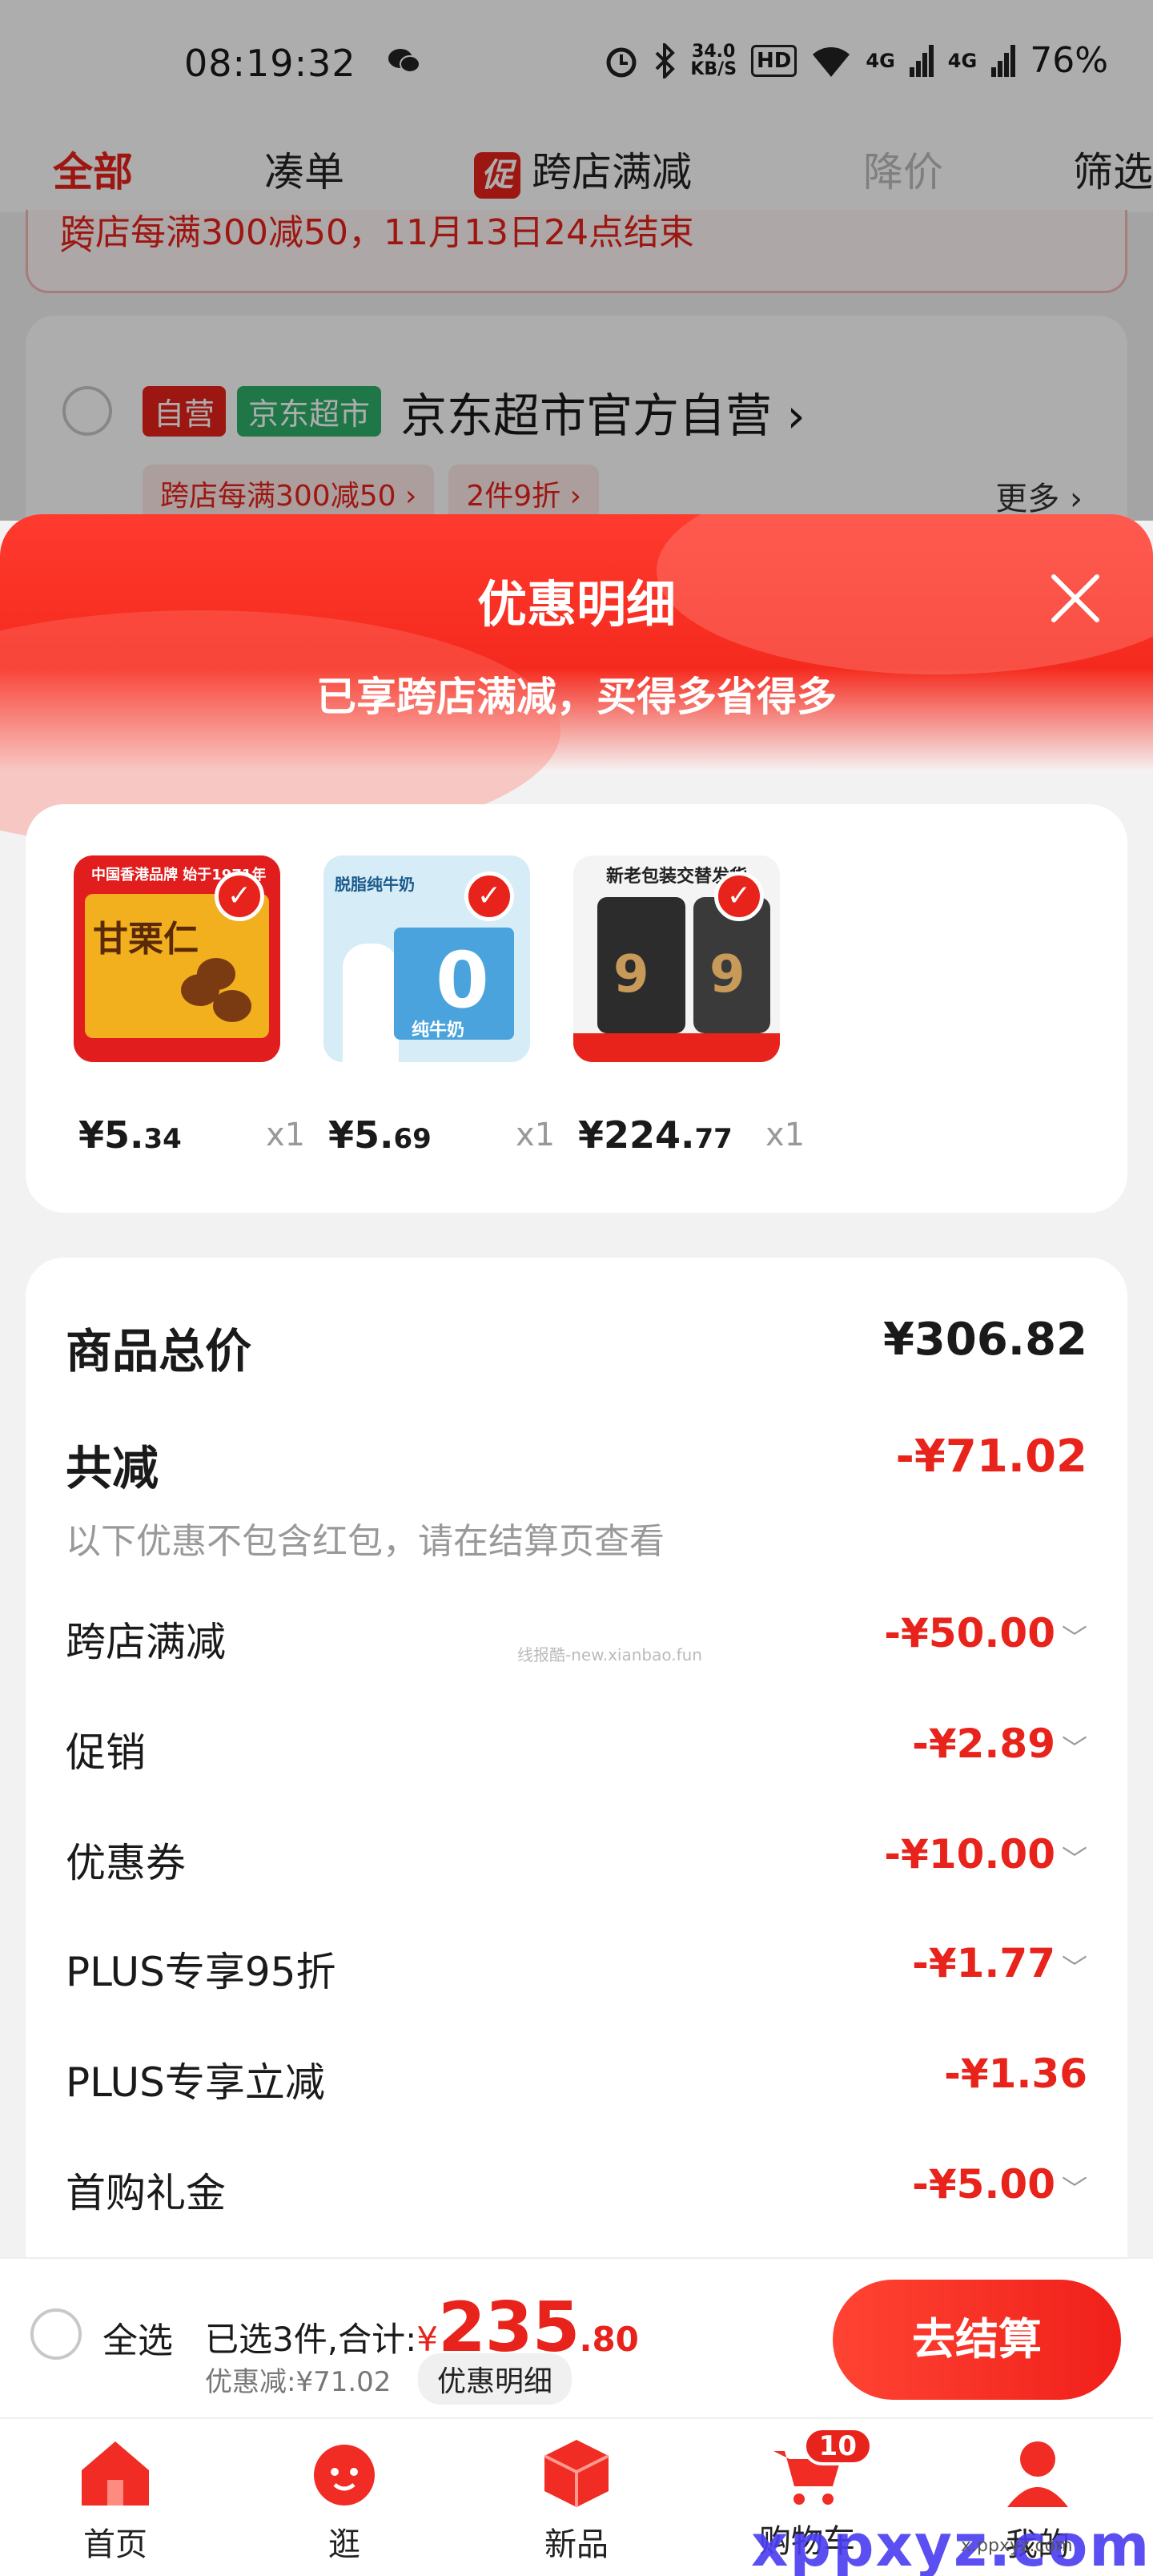 This screenshot has width=1153, height=2576. I want to click on discount-row: 优惠券 -¥10.00 ﹀, so click(576, 1863).